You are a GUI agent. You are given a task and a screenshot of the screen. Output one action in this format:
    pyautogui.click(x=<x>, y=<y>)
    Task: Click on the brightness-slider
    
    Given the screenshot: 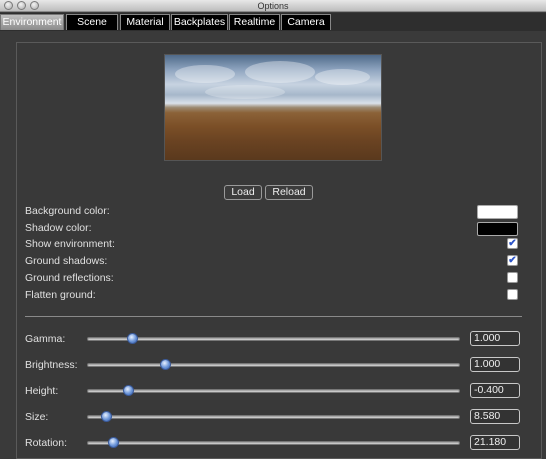 What is the action you would take?
    pyautogui.click(x=273, y=364)
    